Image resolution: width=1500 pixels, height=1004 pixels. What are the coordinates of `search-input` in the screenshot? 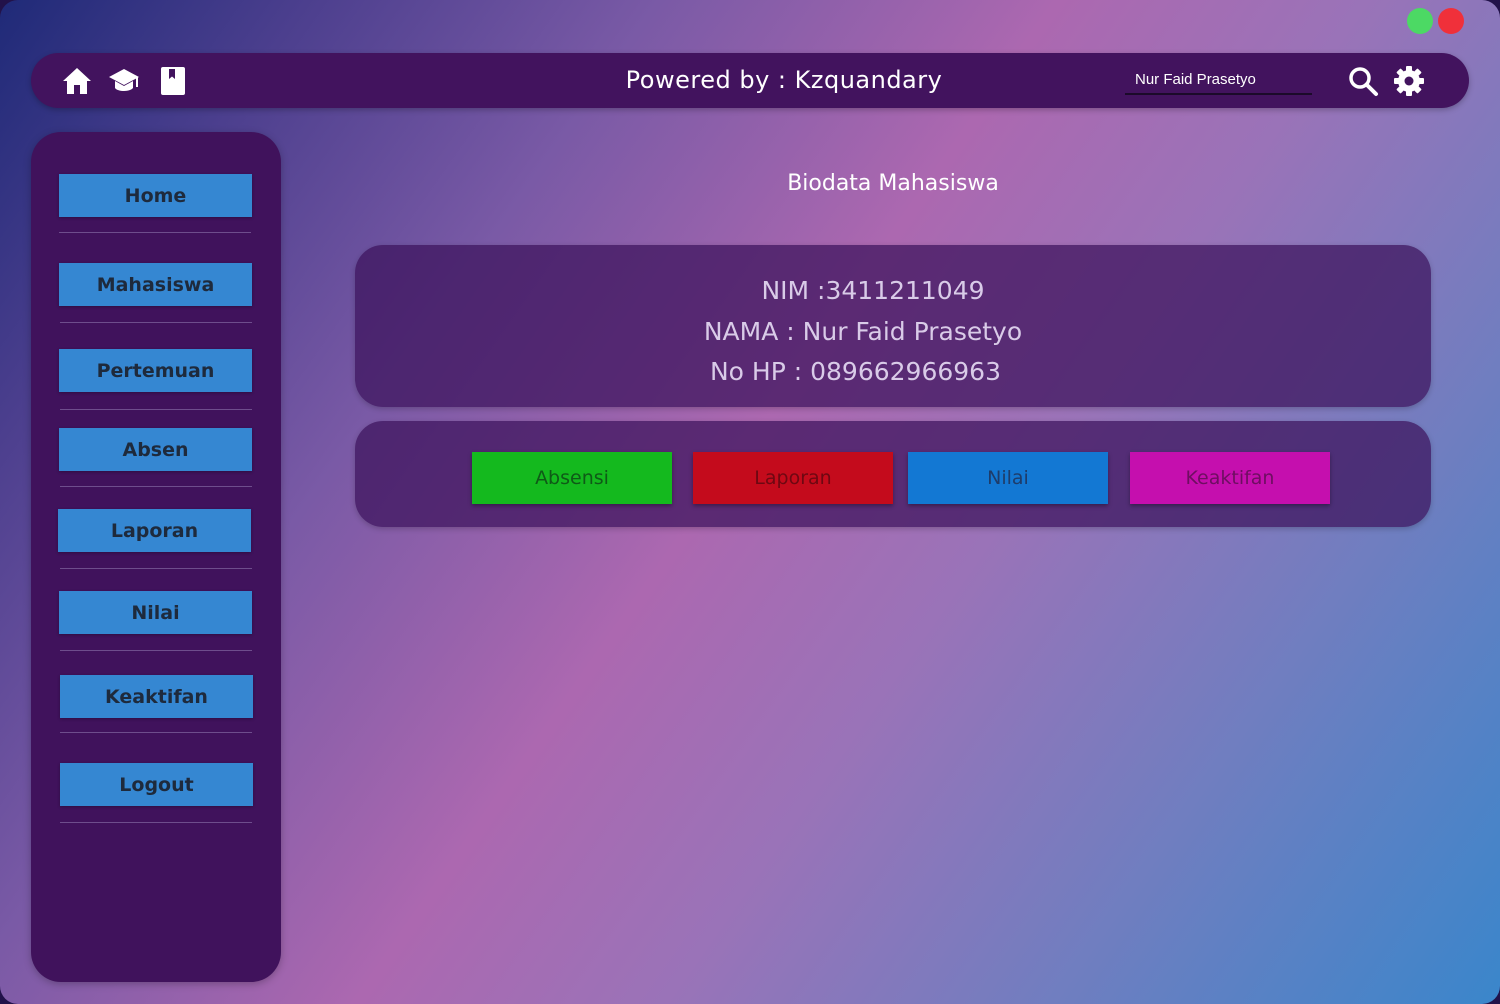 It's located at (1218, 80).